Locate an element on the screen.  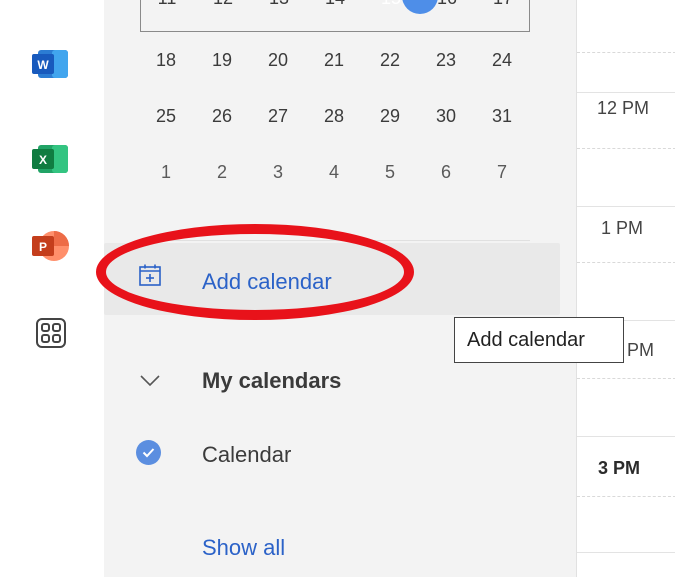
day-cell: 30 is located at coordinates (446, 116).